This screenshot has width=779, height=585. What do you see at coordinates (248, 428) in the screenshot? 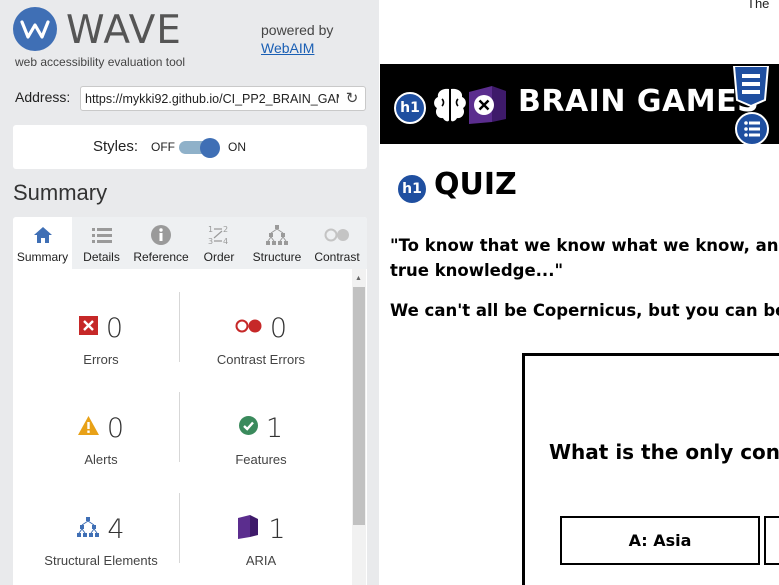
I see `feature-icon` at bounding box center [248, 428].